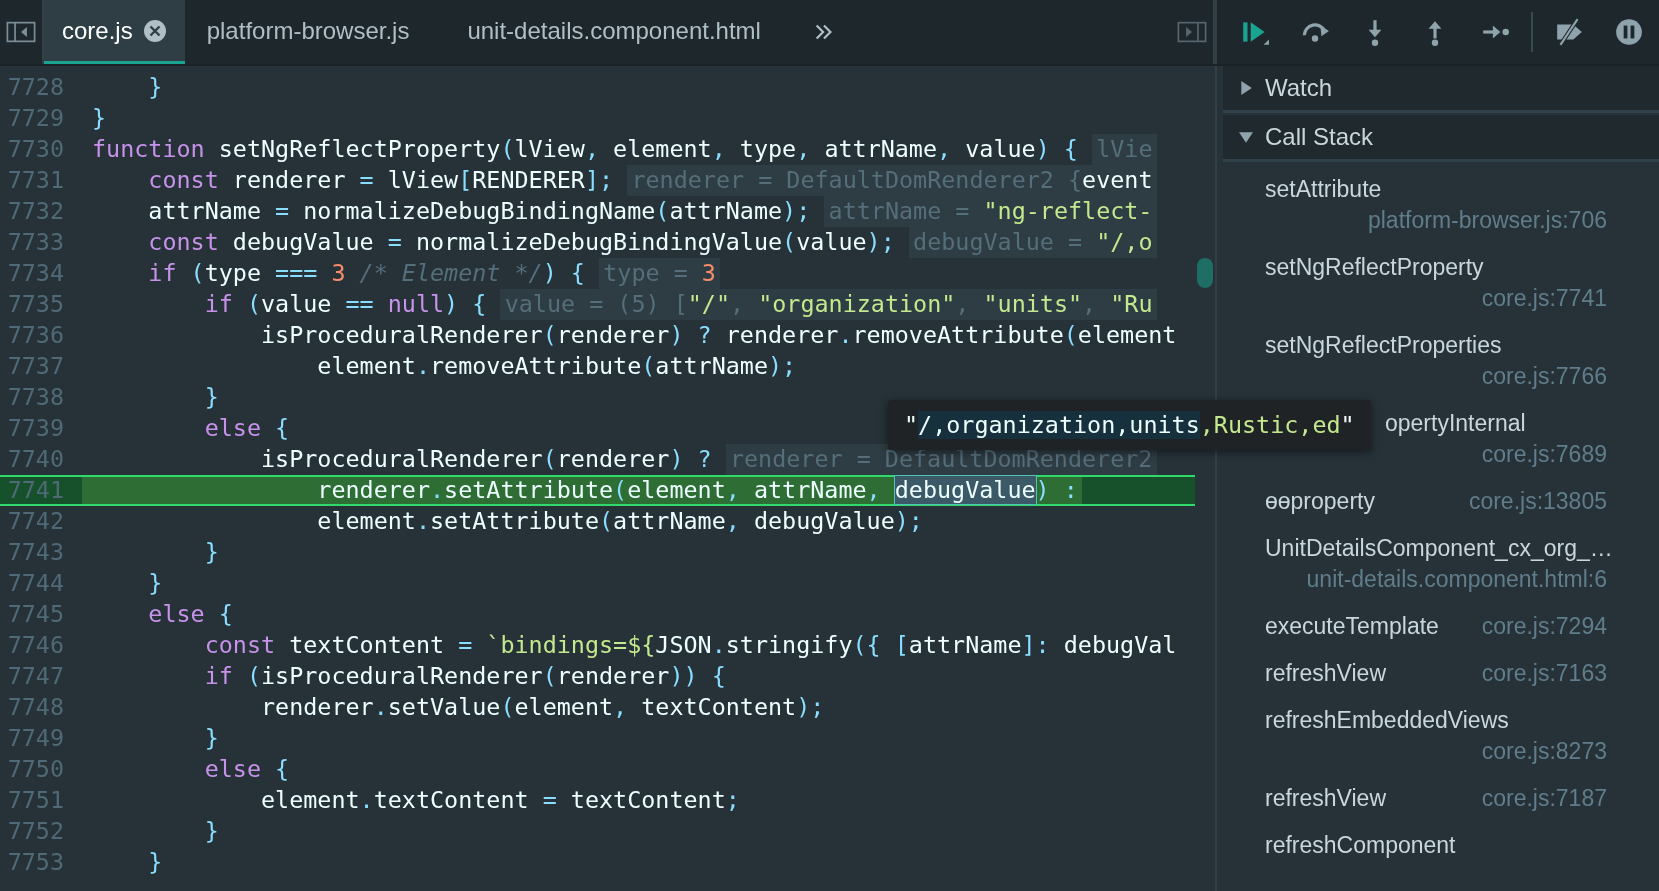 The height and width of the screenshot is (891, 1659). What do you see at coordinates (35, 118) in the screenshot?
I see `line-number: 7729` at bounding box center [35, 118].